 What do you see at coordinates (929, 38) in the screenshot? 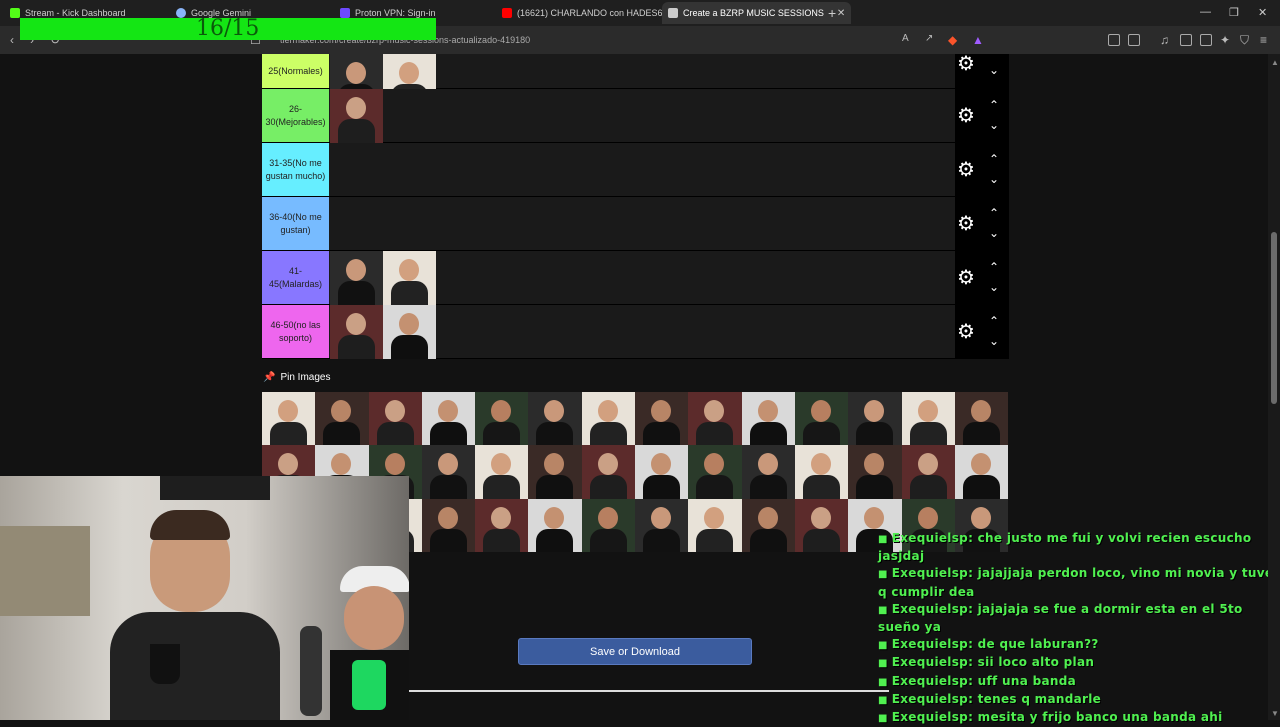
I see `share-icon: ↗` at bounding box center [929, 38].